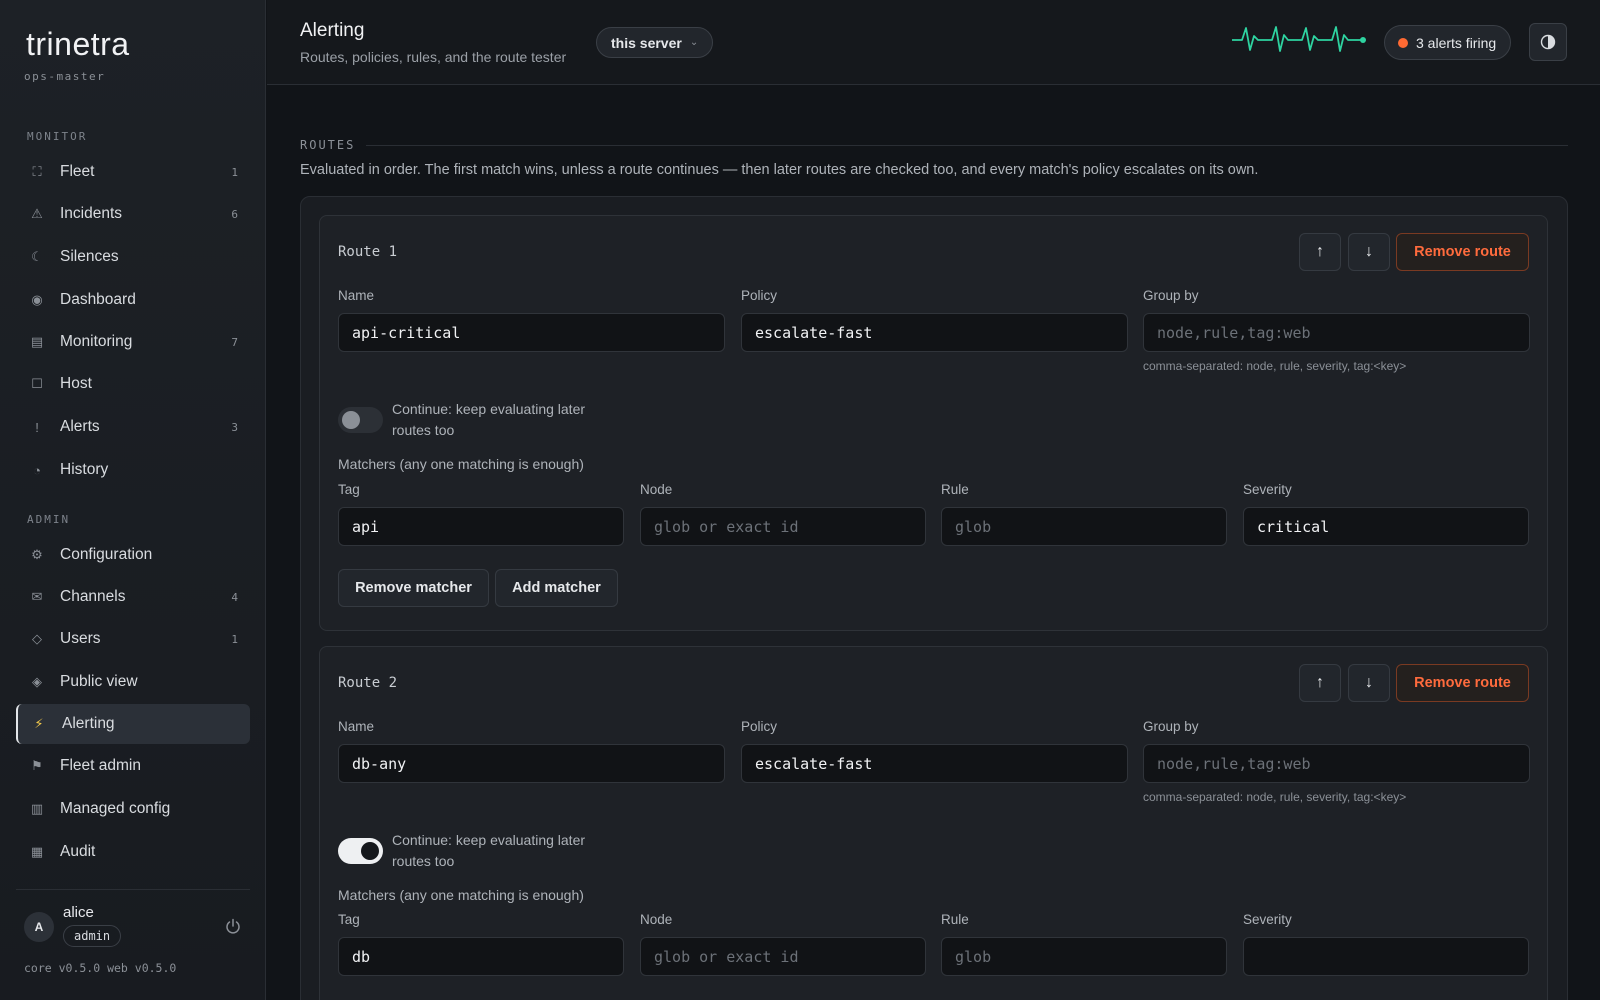 Image resolution: width=1600 pixels, height=1000 pixels. Describe the element at coordinates (100, 765) in the screenshot. I see `sidebar-item-label: Fleet admin` at that location.